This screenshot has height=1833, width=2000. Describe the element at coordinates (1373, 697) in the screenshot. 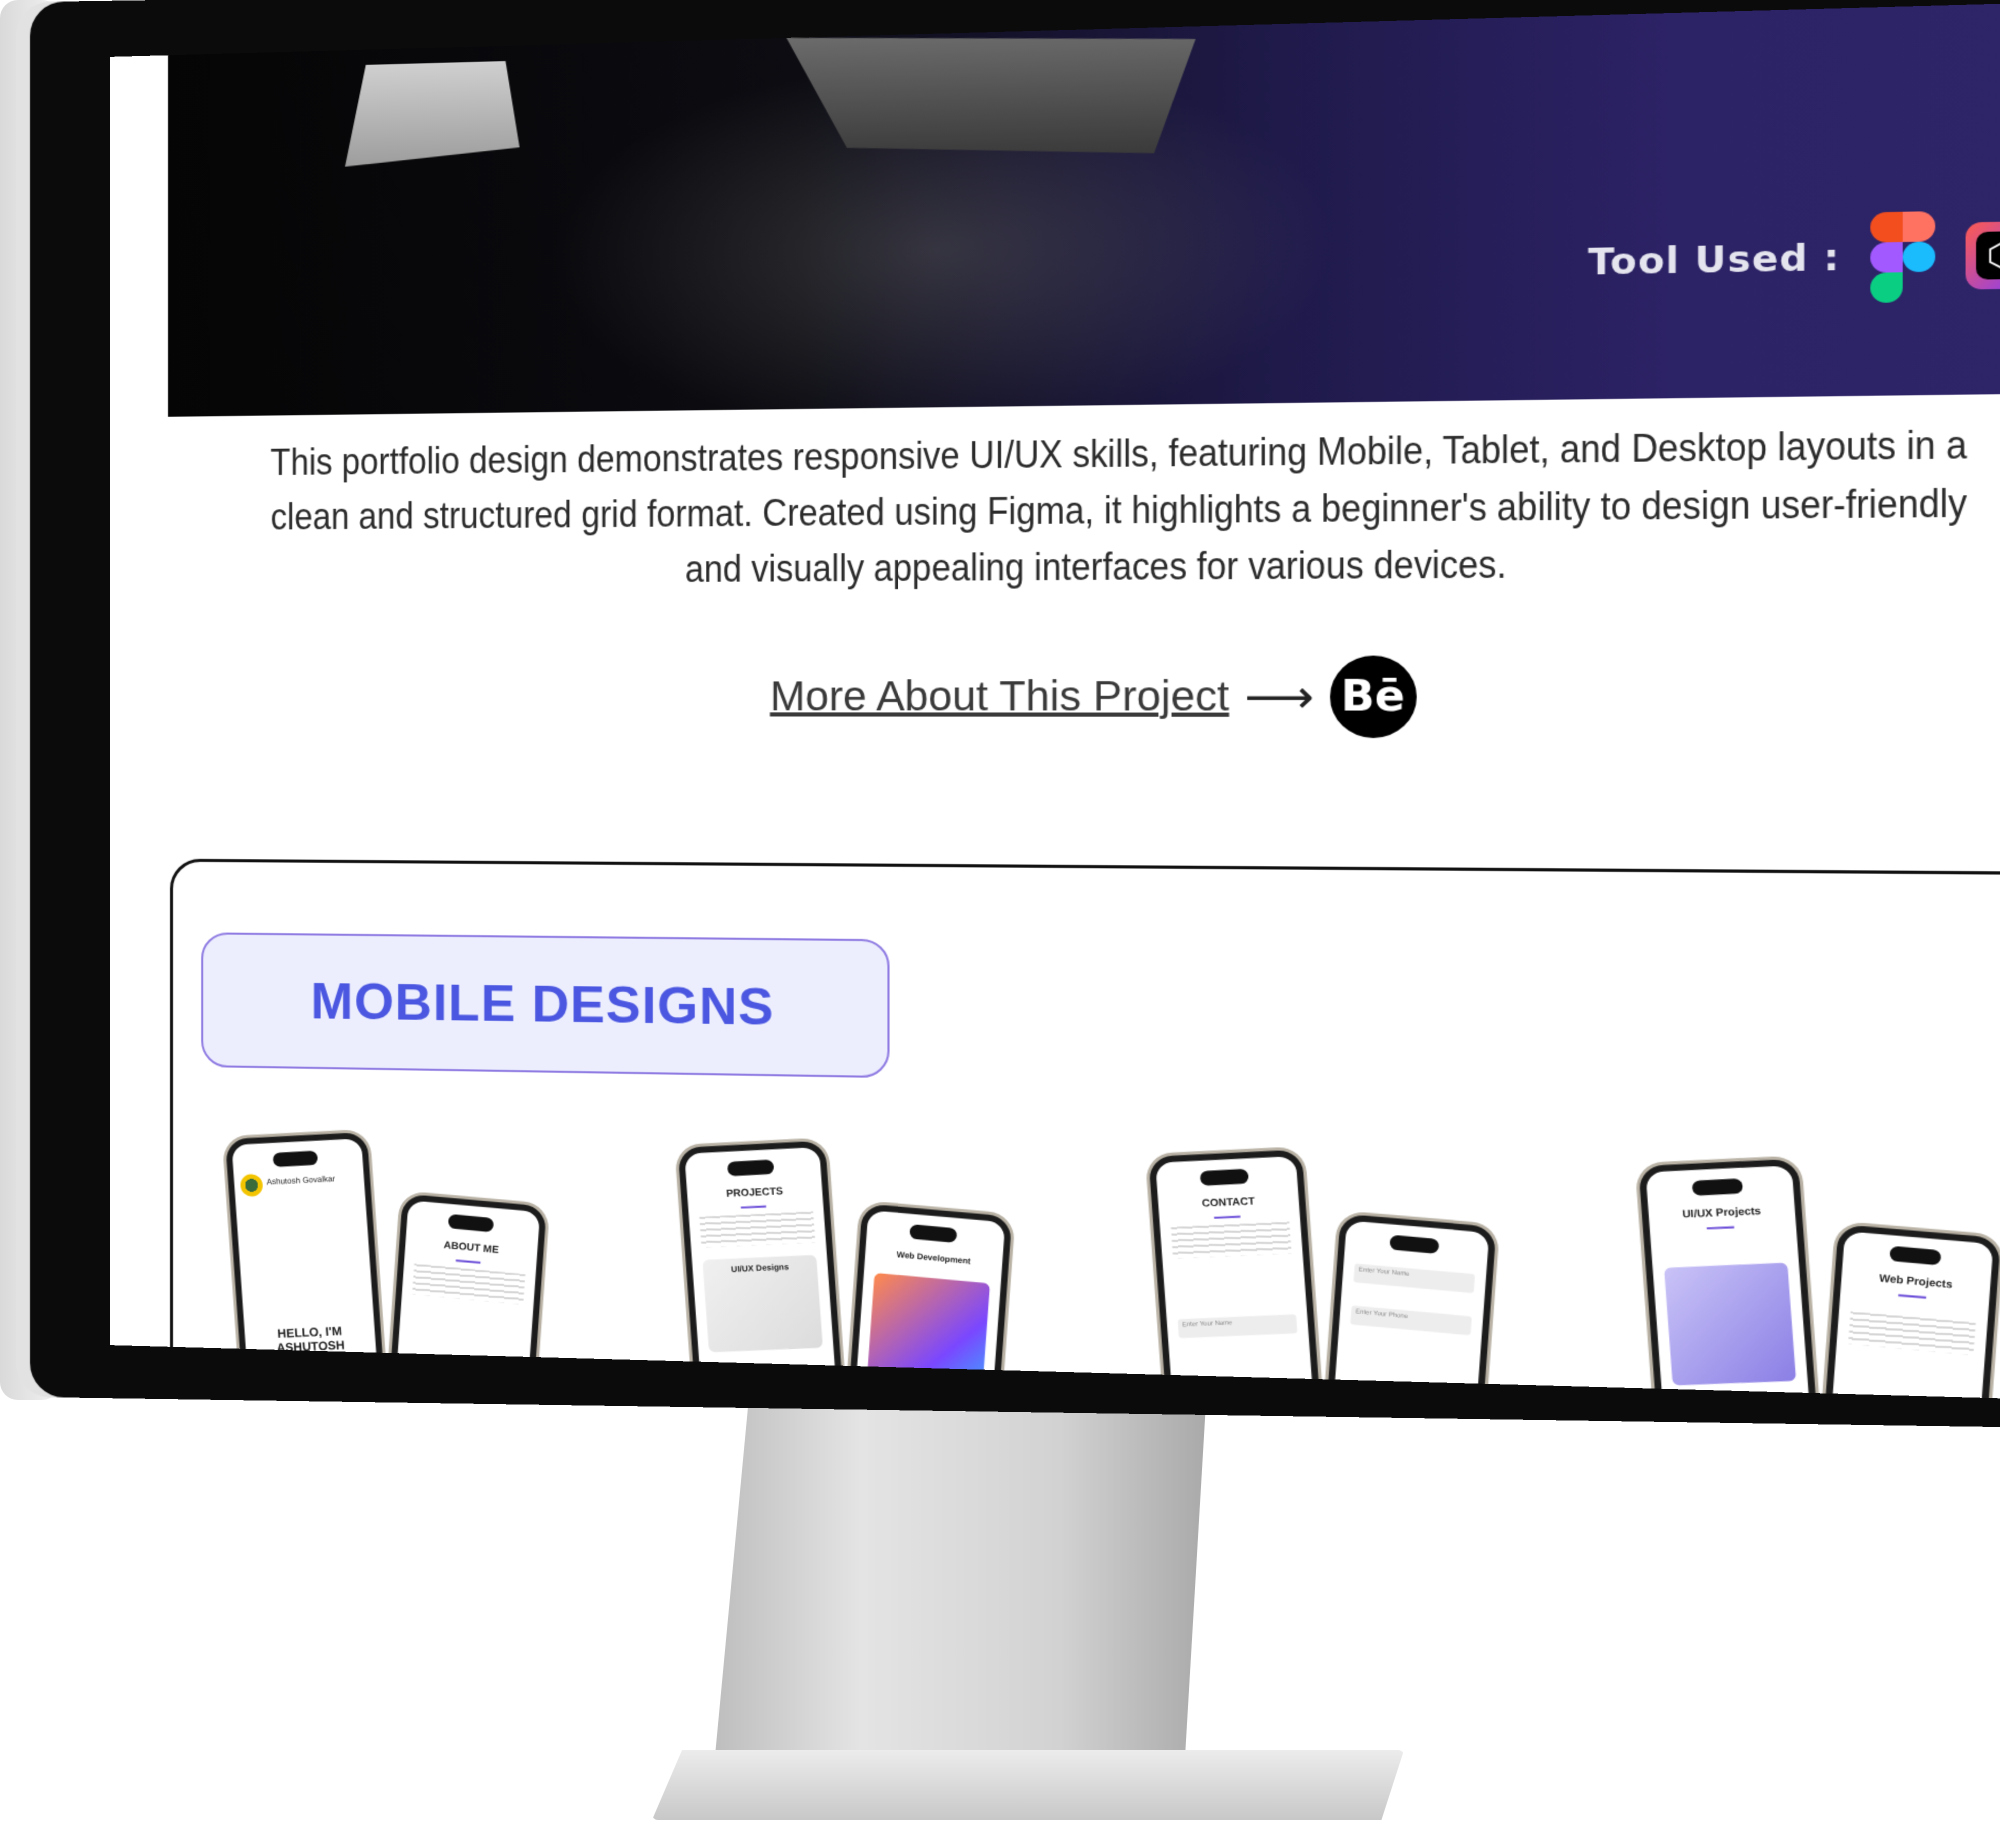

I see `behance-icon: Bē` at that location.